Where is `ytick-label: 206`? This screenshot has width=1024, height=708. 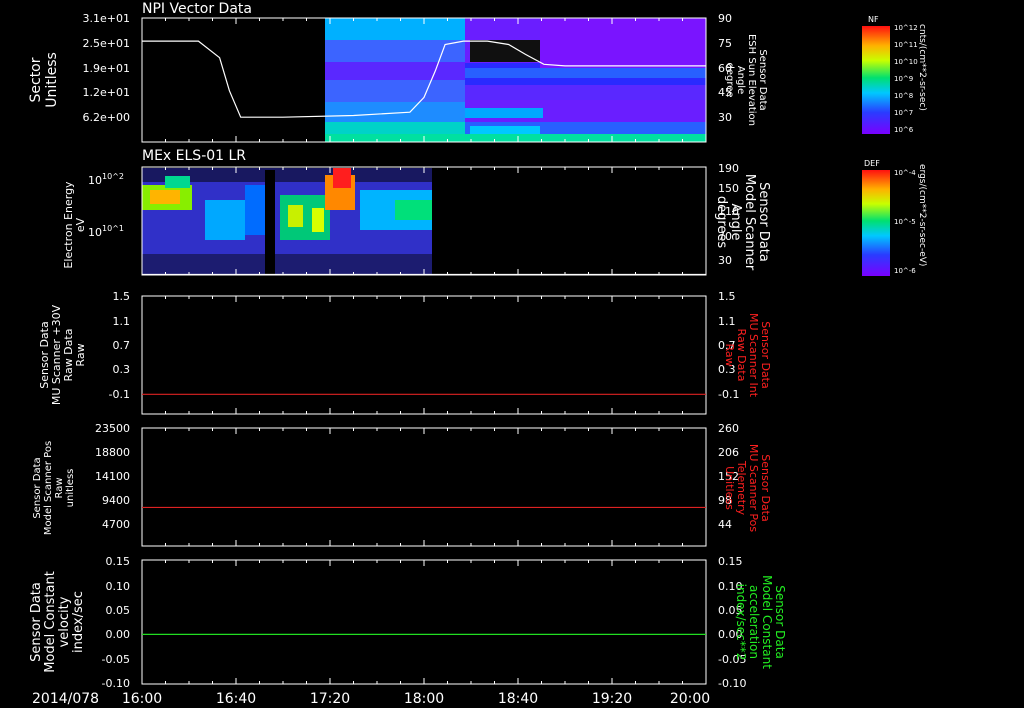 ytick-label: 206 is located at coordinates (728, 452).